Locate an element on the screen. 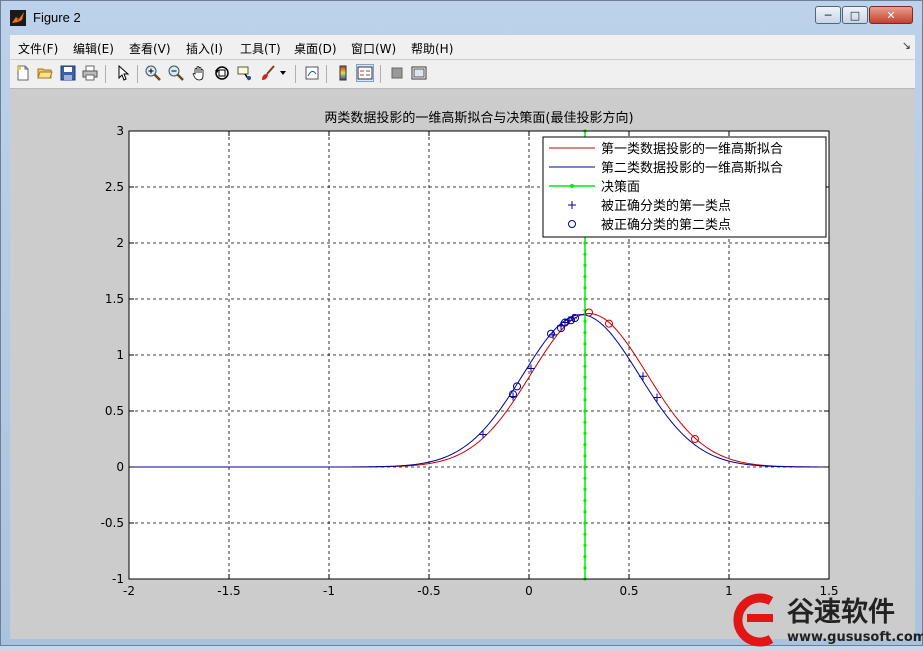 The height and width of the screenshot is (651, 923). watermark-url: www.gususoft.com is located at coordinates (855, 637).